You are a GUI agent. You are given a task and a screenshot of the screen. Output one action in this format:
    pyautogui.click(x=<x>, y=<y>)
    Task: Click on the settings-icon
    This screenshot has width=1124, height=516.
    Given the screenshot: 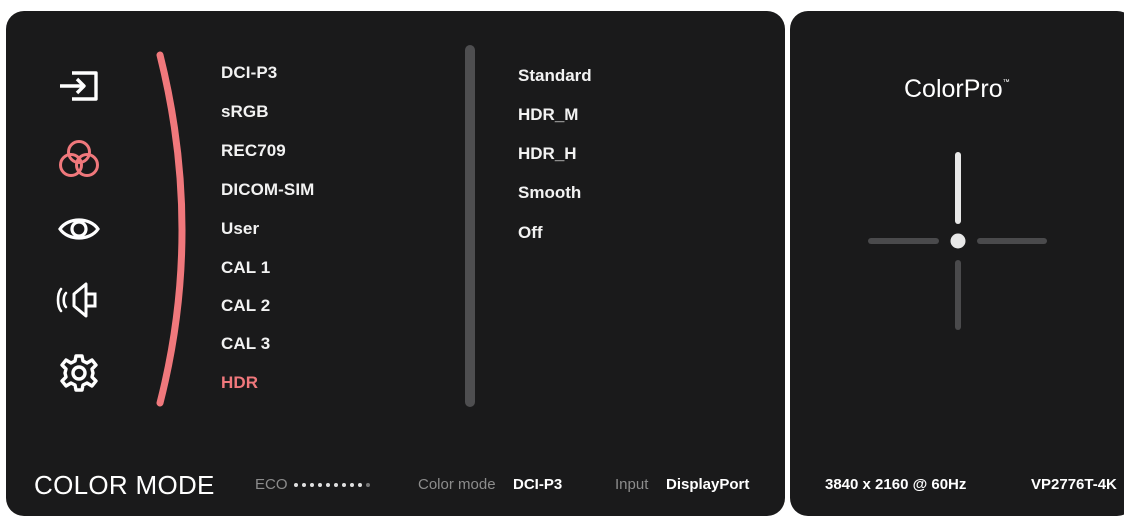 What is the action you would take?
    pyautogui.click(x=79, y=373)
    